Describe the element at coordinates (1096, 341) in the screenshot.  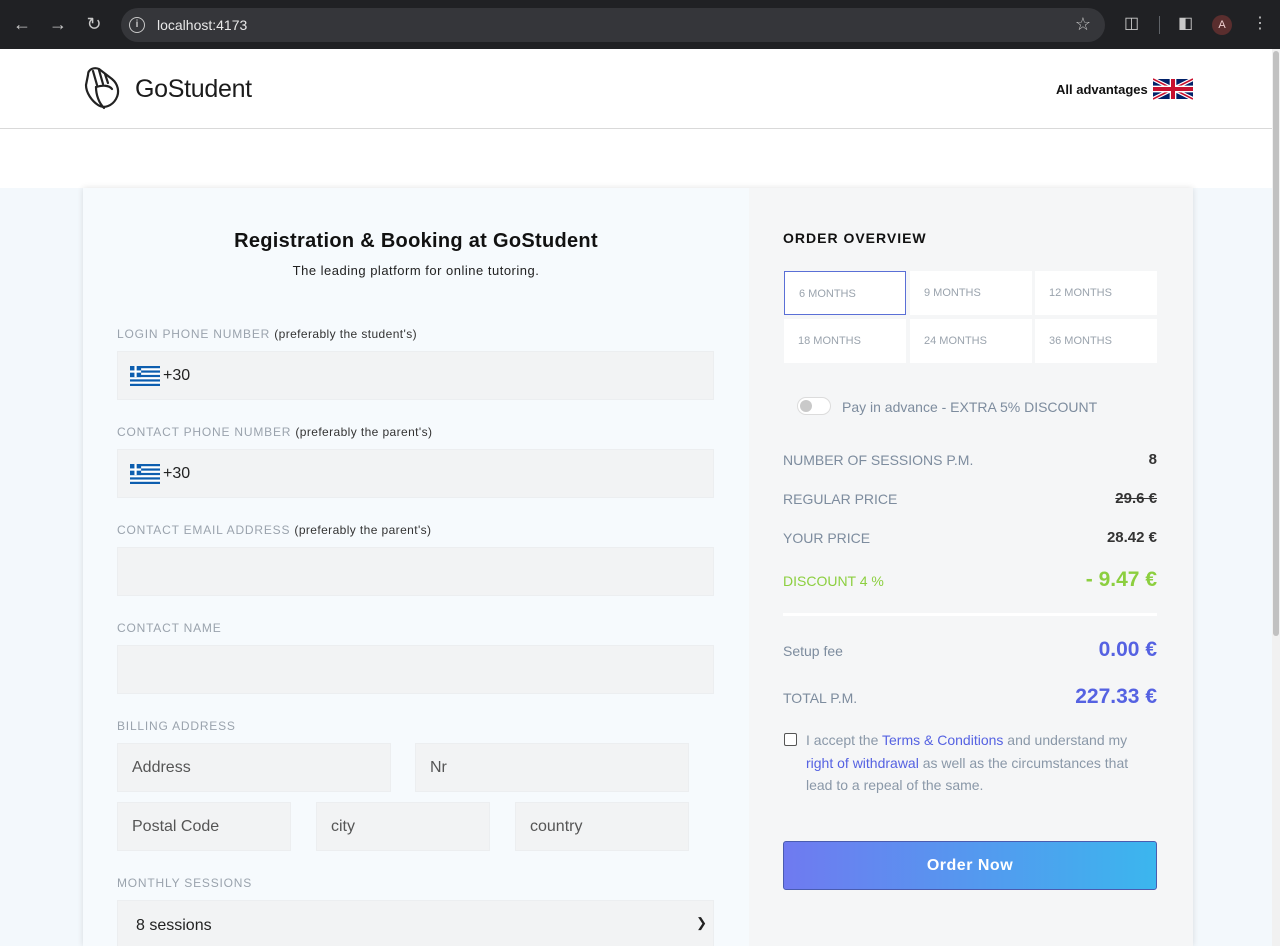
I see `duration-option-36-months: 36 MONTHS` at that location.